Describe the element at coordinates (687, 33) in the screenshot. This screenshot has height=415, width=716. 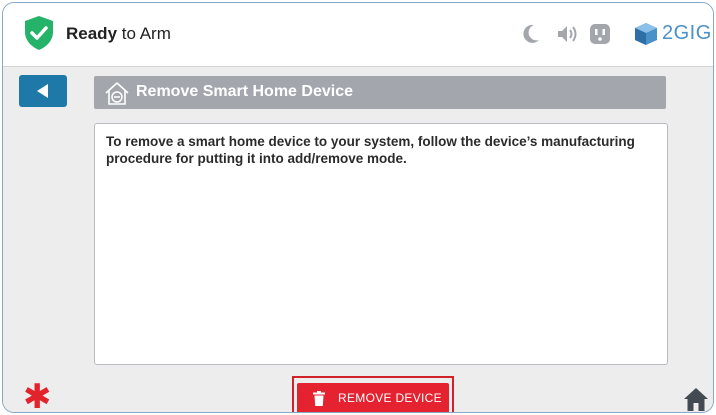
I see `brand-name: 2GIG` at that location.